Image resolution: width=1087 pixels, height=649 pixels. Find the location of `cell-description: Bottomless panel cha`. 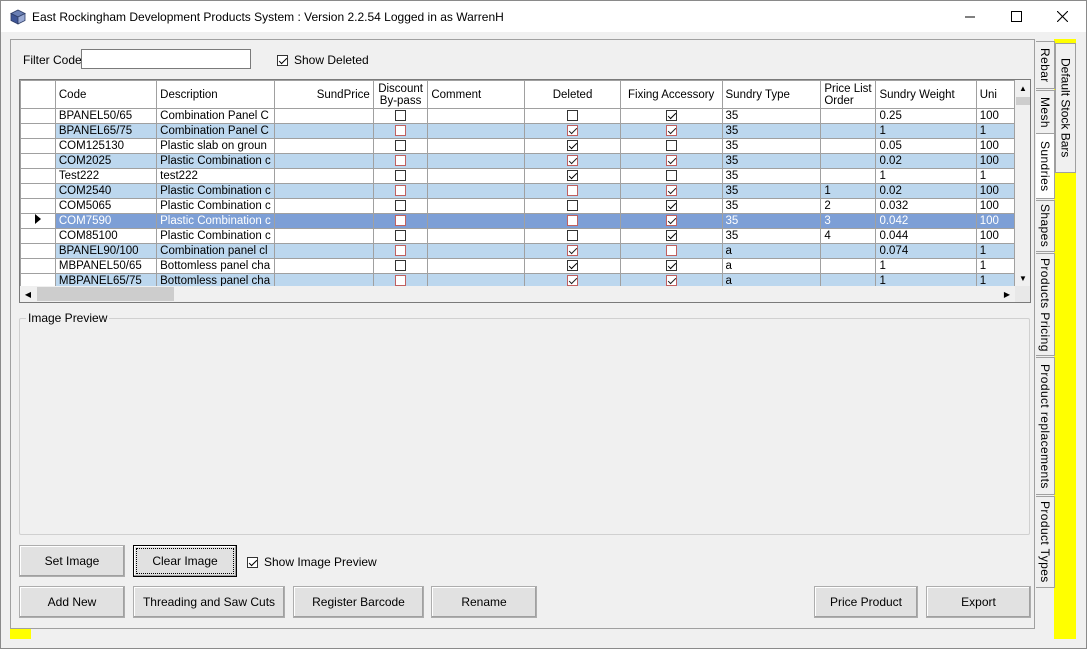

cell-description: Bottomless panel cha is located at coordinates (215, 279).